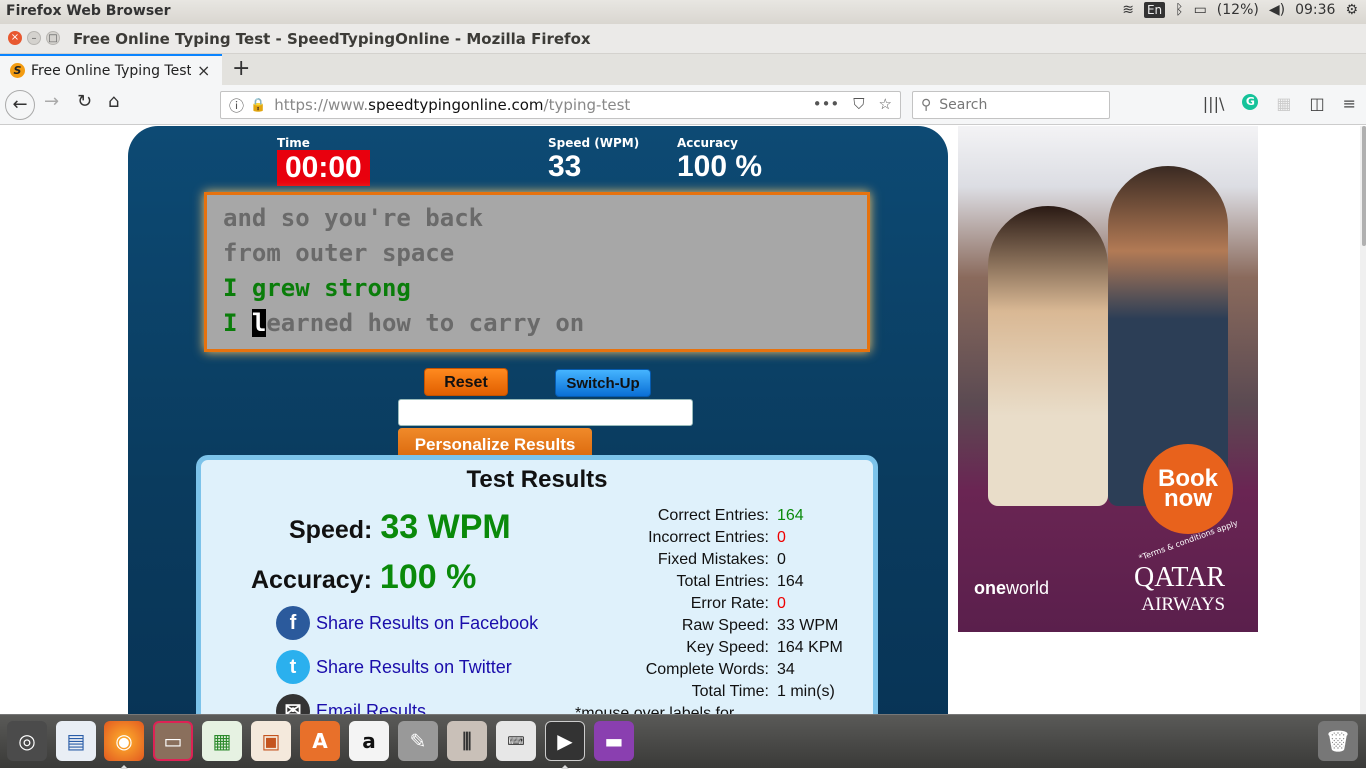  Describe the element at coordinates (51, 101) in the screenshot. I see `forward-button: →` at that location.